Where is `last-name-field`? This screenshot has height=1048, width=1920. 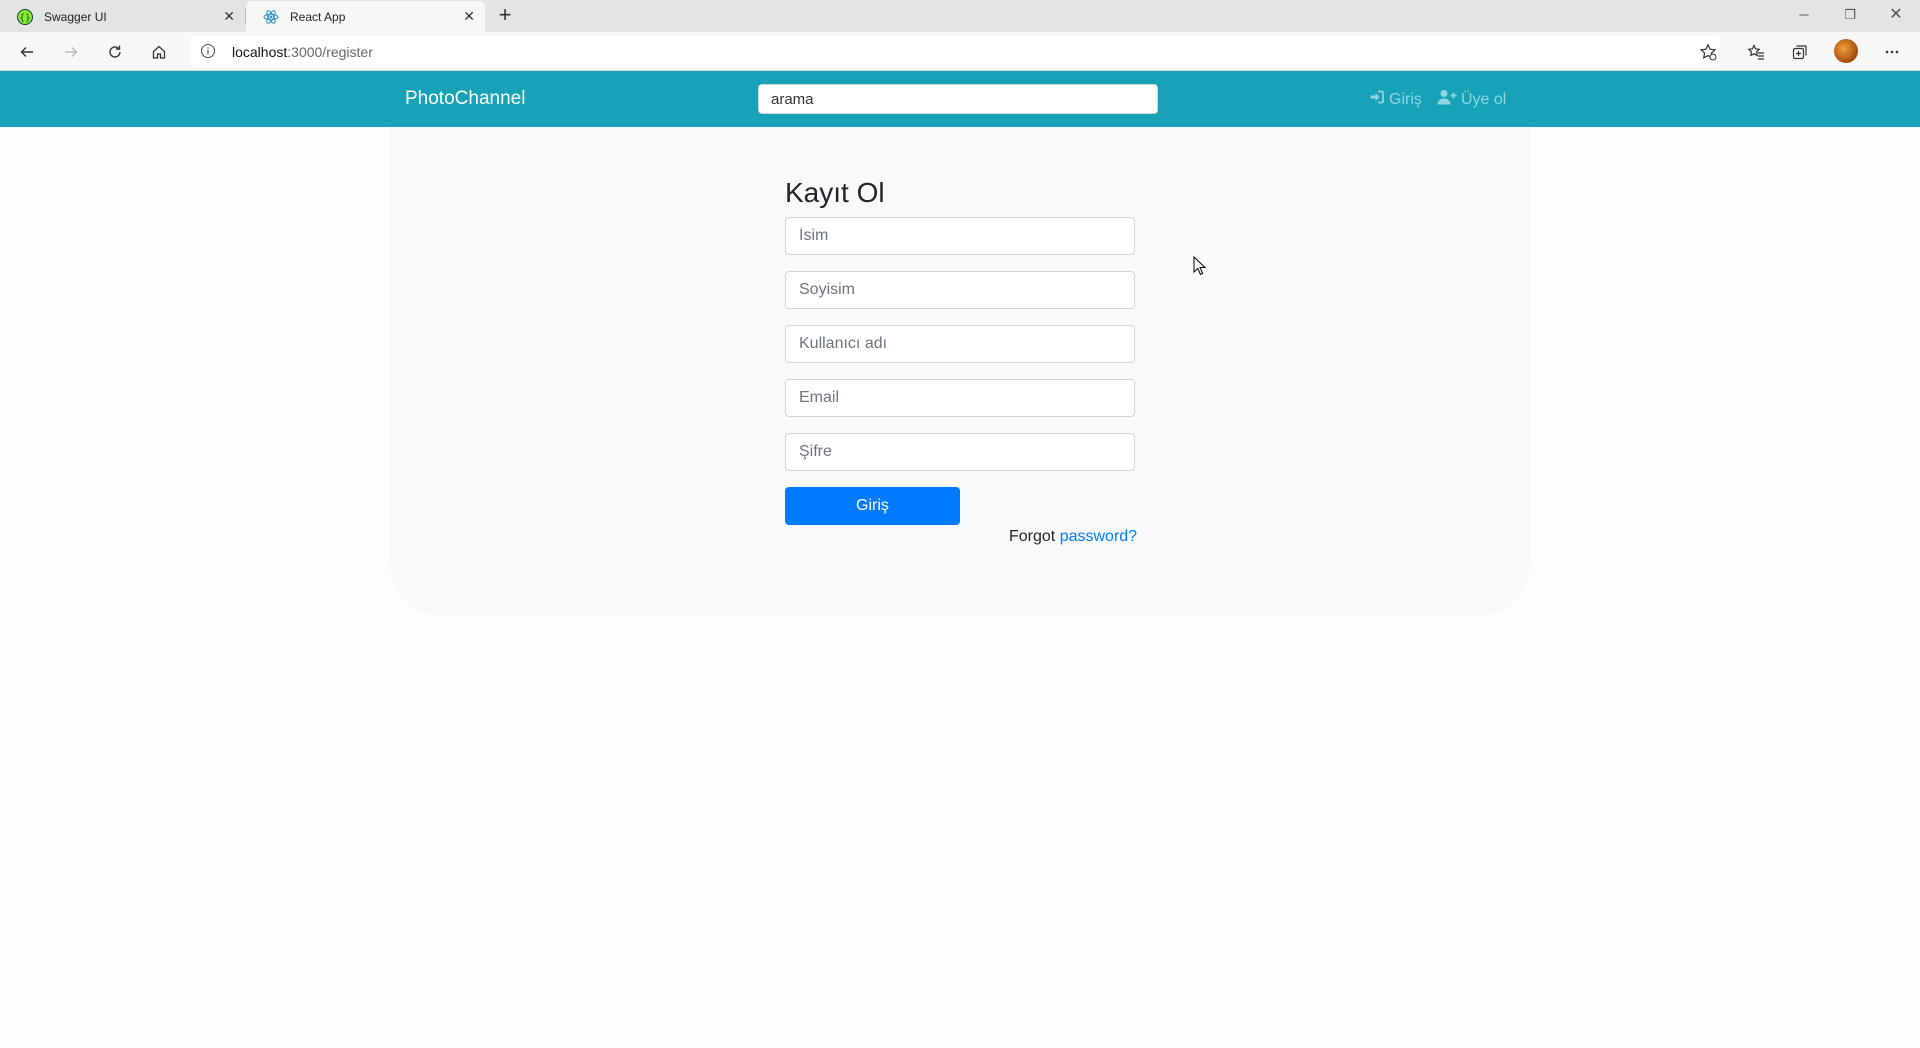 last-name-field is located at coordinates (960, 290).